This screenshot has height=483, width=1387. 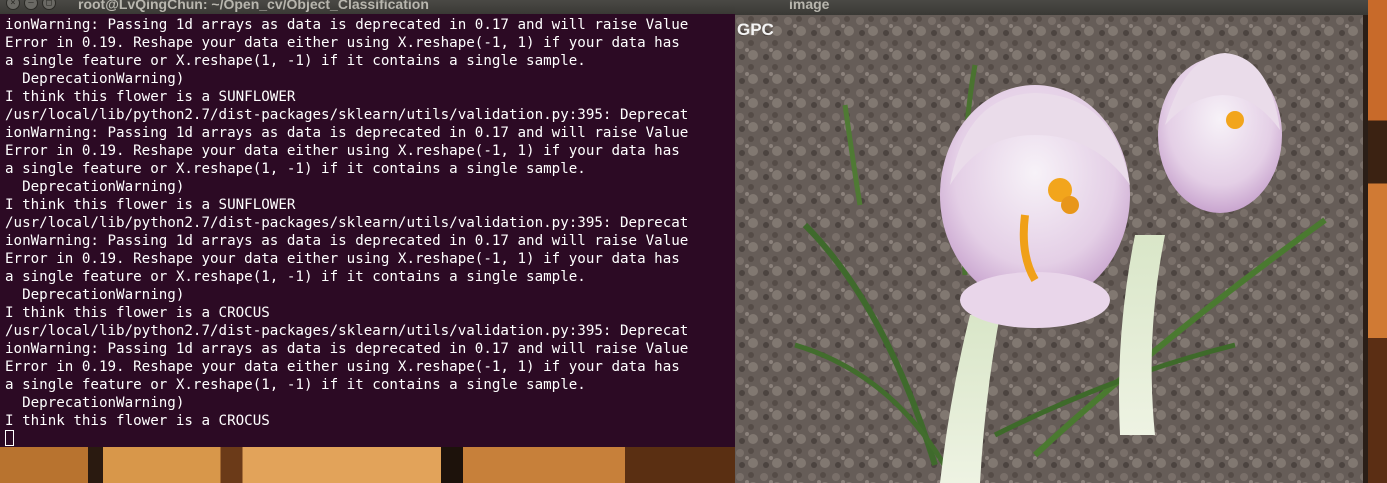 I want to click on image-titlebar: image, so click(x=1051, y=7).